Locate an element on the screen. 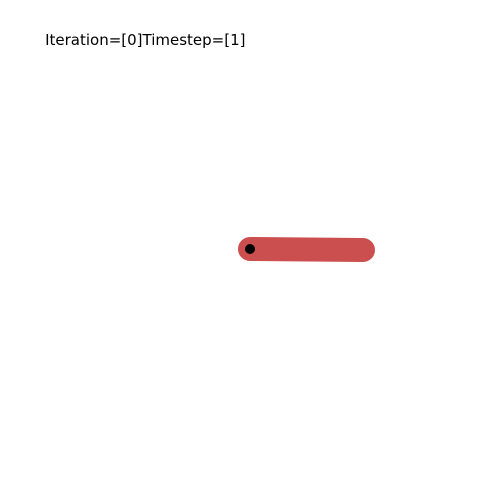 Image resolution: width=500 pixels, height=500 pixels. pendulum is located at coordinates (306, 249).